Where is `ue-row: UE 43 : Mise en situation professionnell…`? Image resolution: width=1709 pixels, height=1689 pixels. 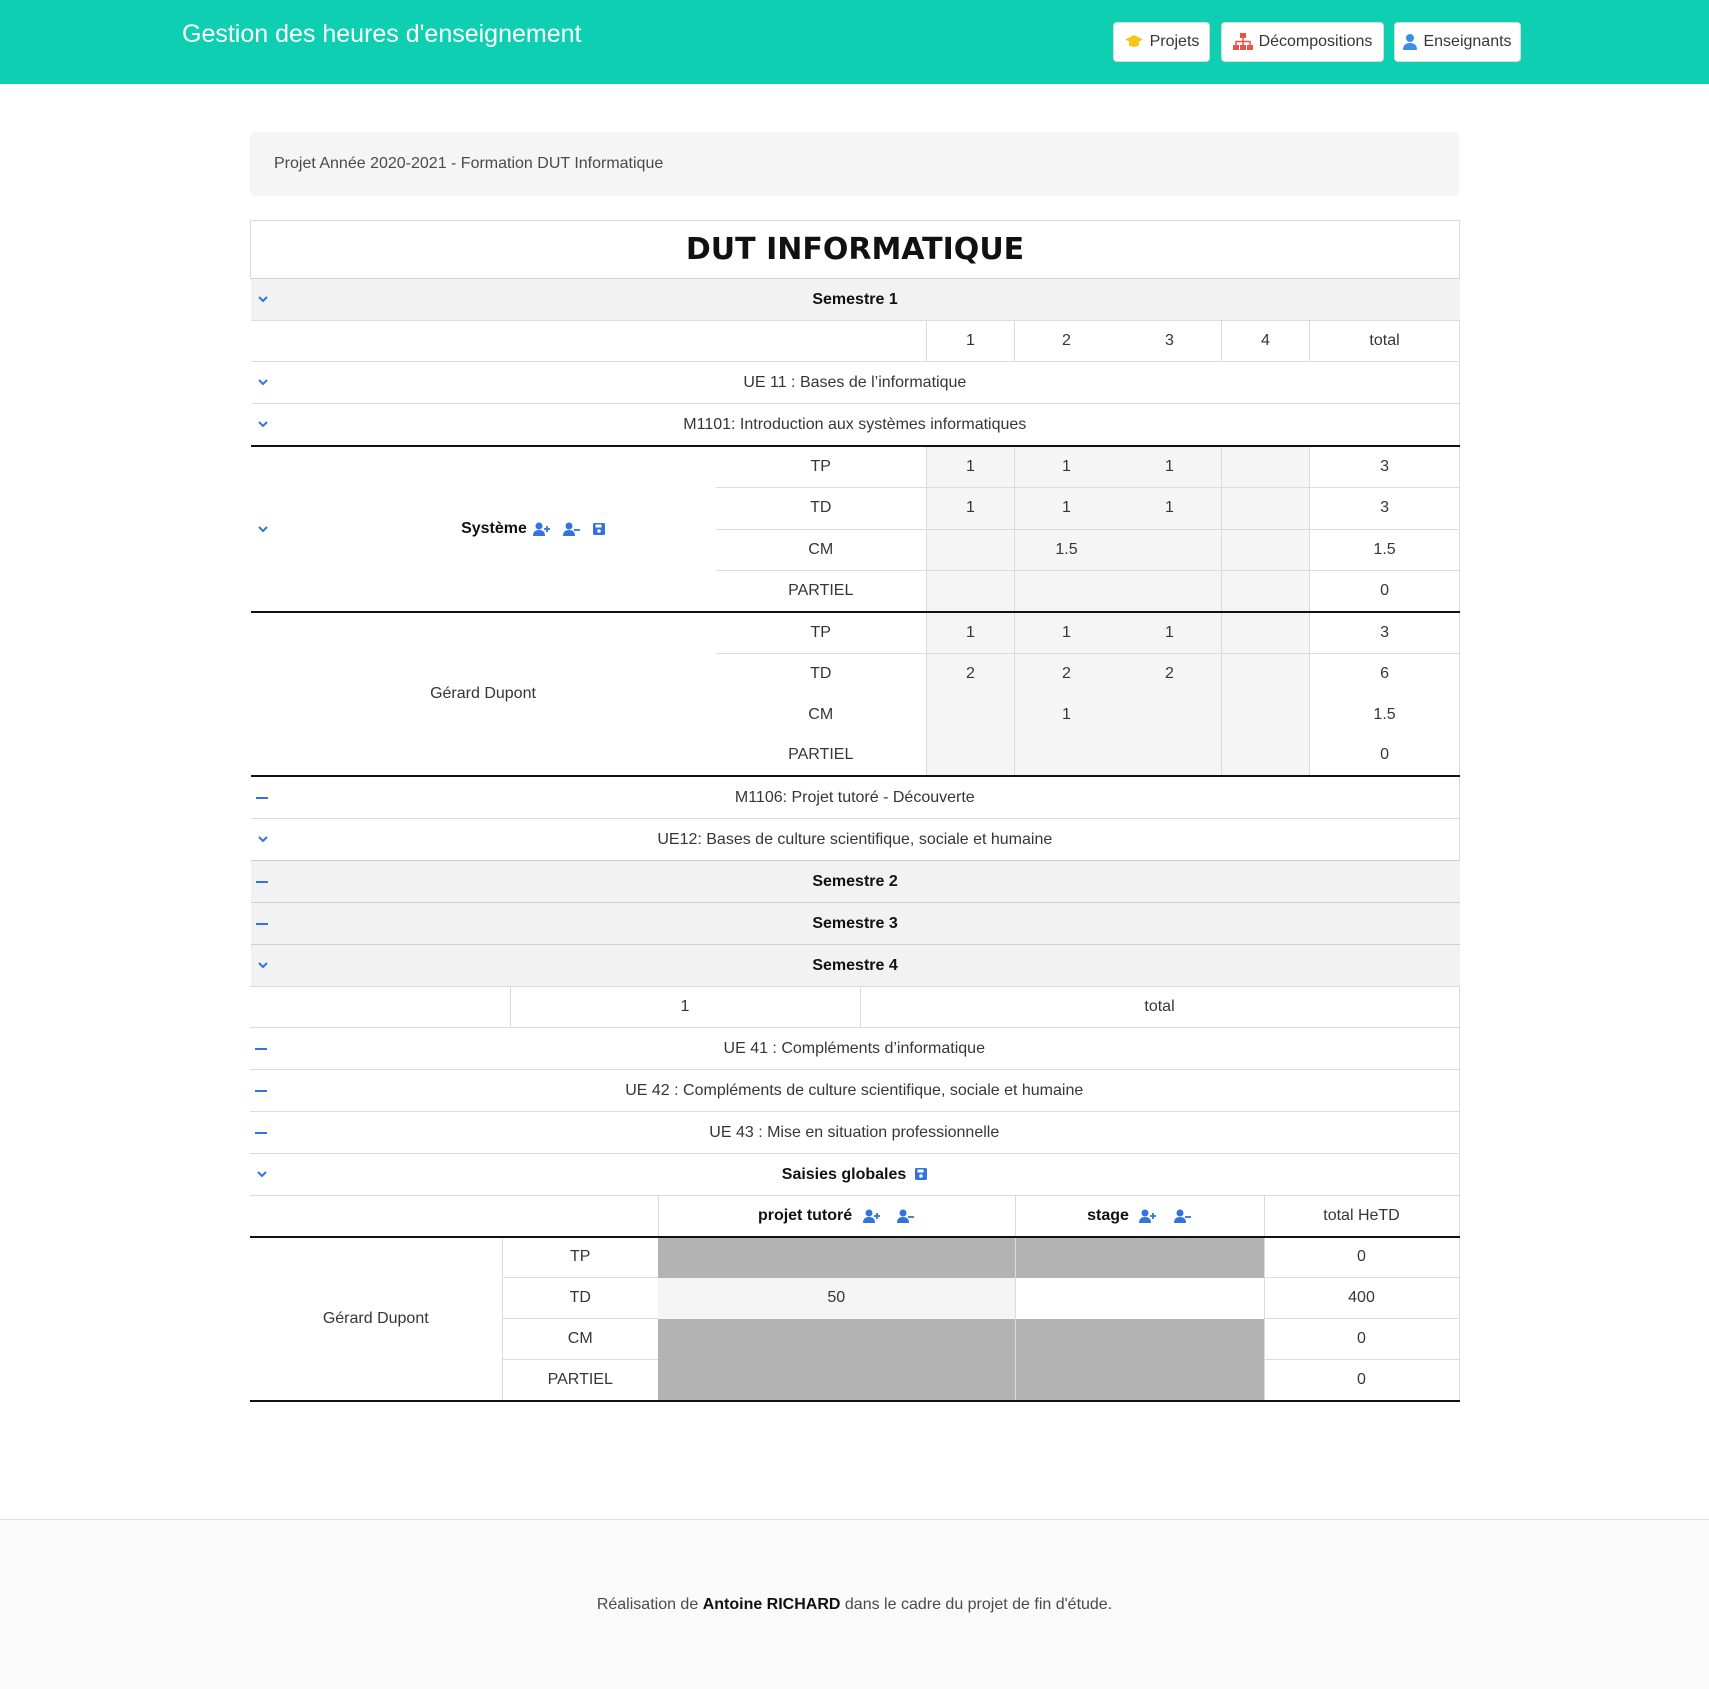
ue-row: UE 43 : Mise en situation professionnell… is located at coordinates (855, 1132).